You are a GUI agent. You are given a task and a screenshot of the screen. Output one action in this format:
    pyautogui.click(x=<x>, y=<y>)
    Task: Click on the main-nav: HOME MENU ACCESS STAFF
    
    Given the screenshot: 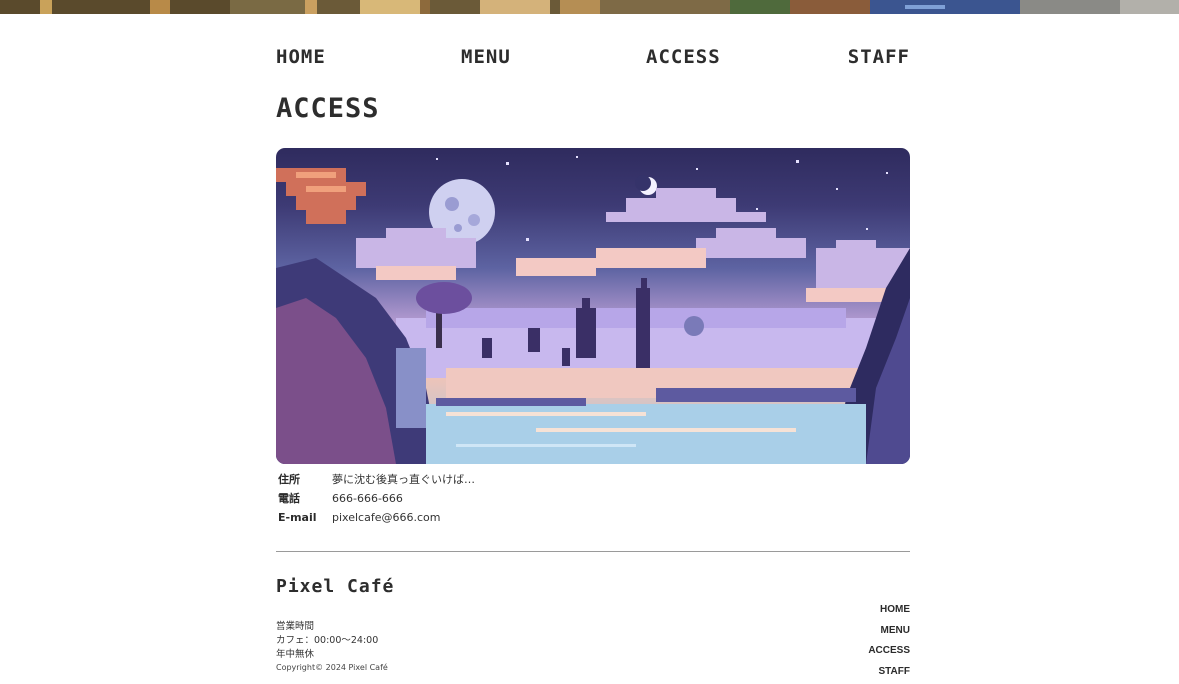 What is the action you would take?
    pyautogui.click(x=593, y=57)
    